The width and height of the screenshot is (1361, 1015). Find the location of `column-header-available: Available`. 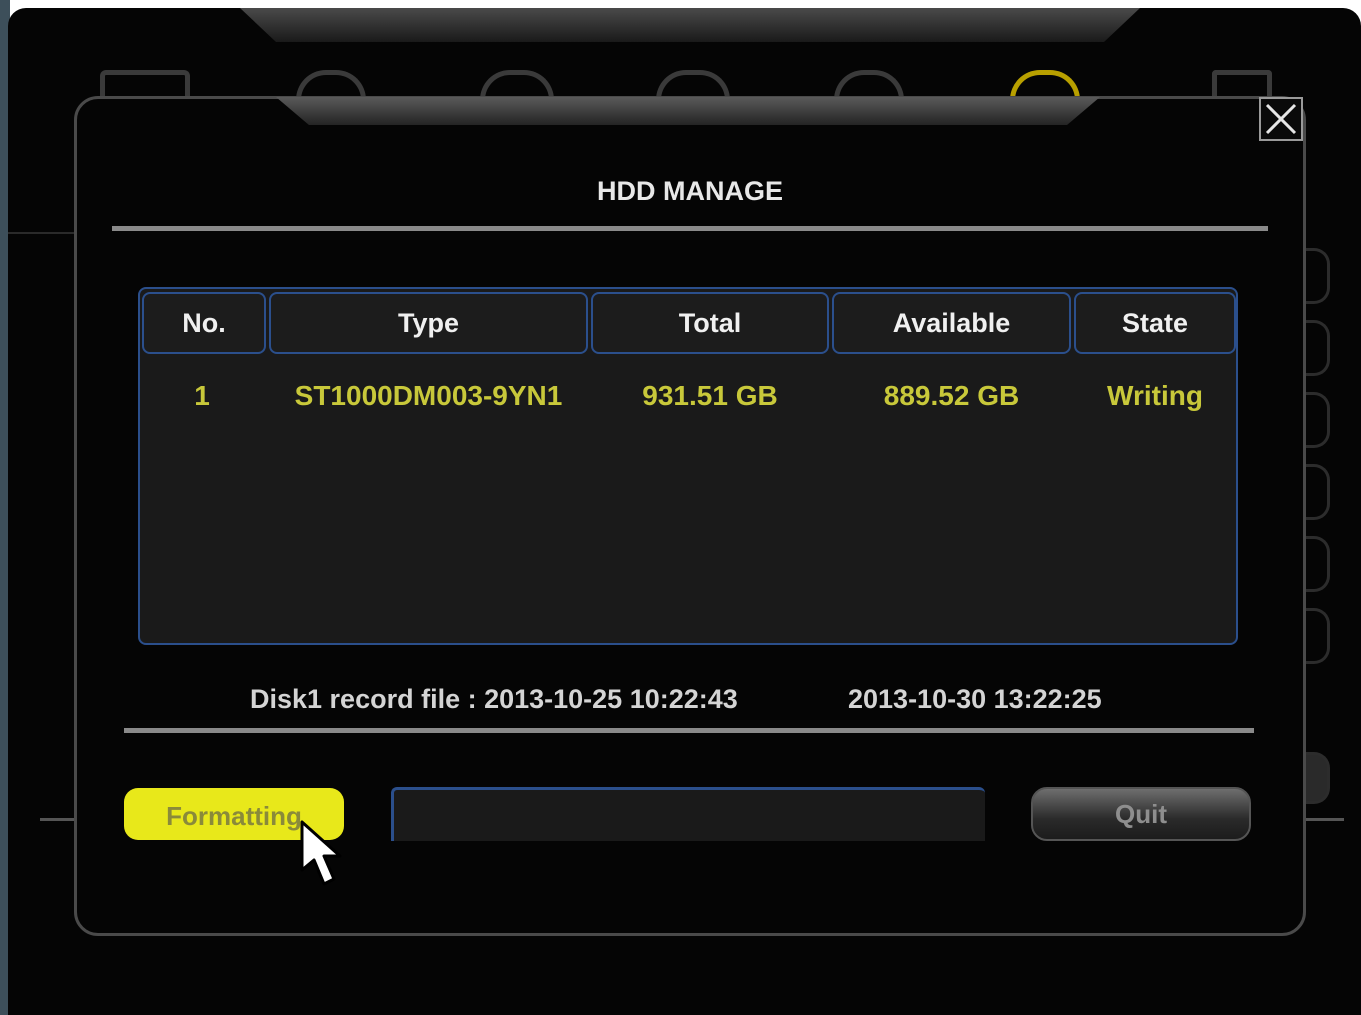

column-header-available: Available is located at coordinates (951, 323).